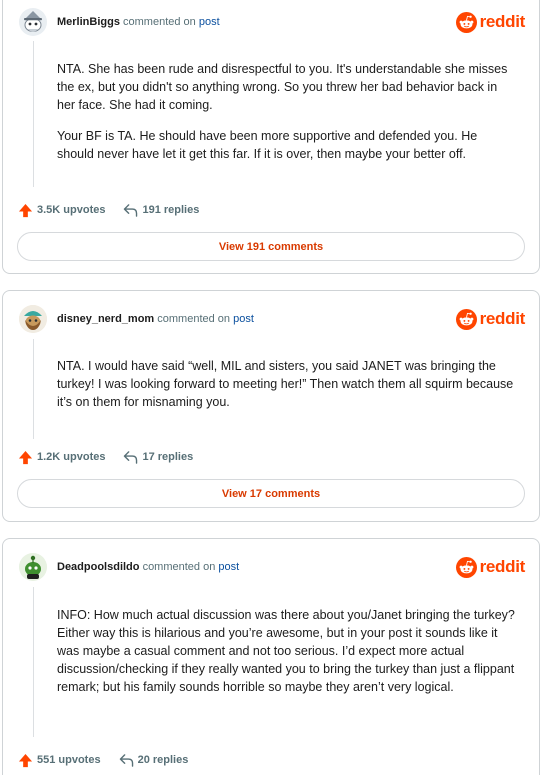 The width and height of the screenshot is (544, 775). I want to click on replies-count: 17 replies, so click(168, 457).